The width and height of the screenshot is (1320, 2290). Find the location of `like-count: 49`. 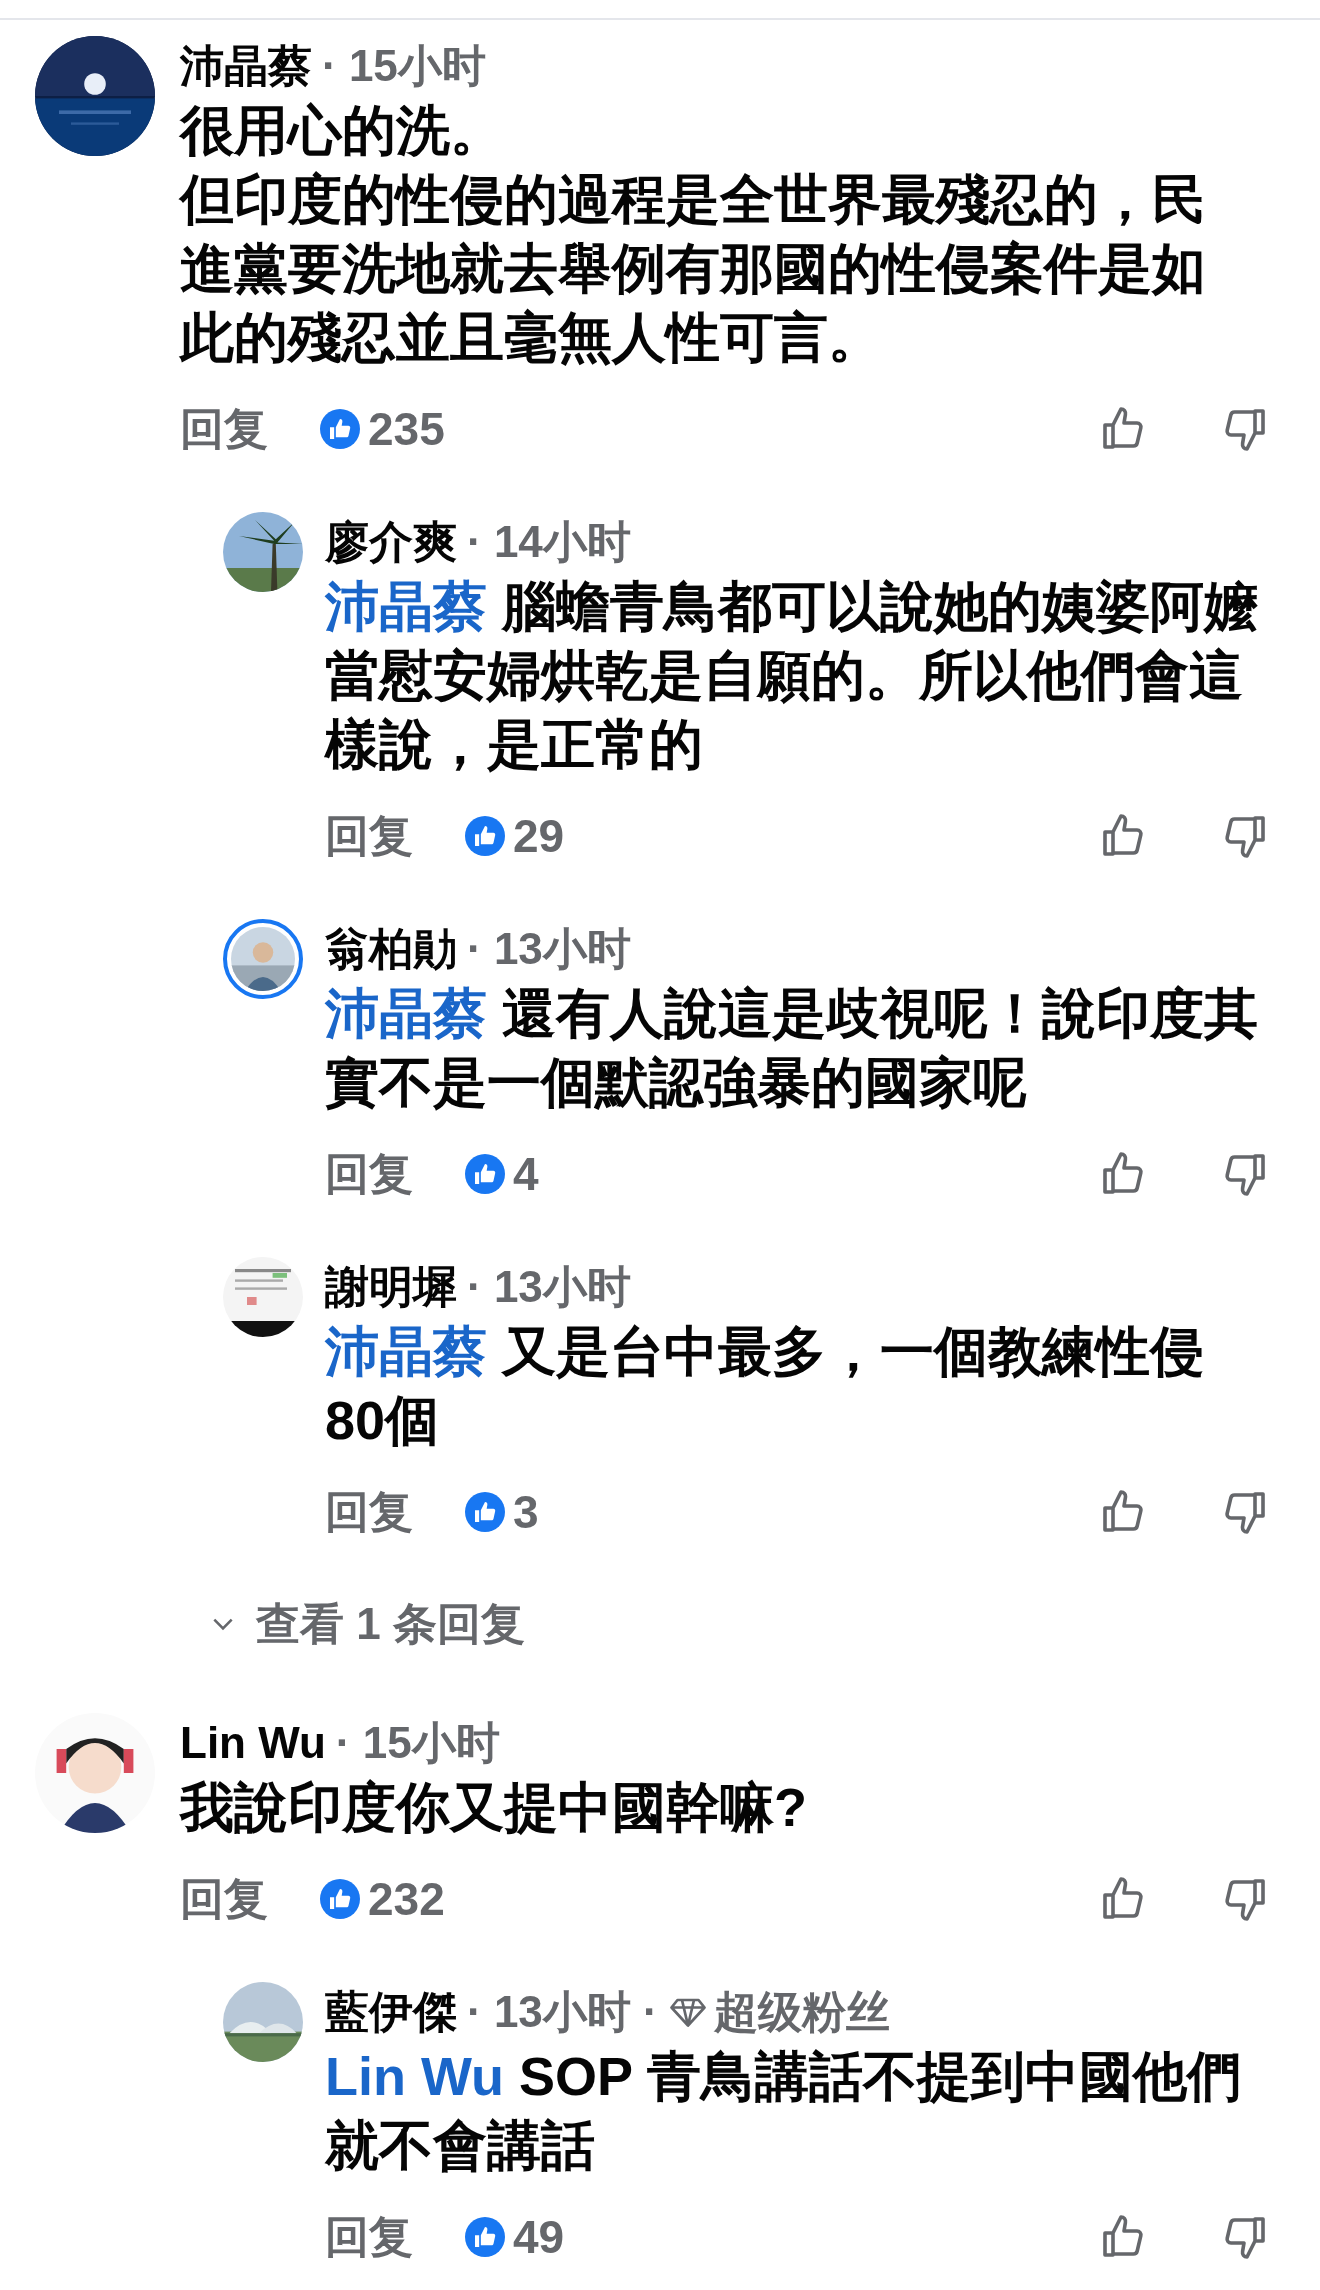

like-count: 49 is located at coordinates (539, 2237).